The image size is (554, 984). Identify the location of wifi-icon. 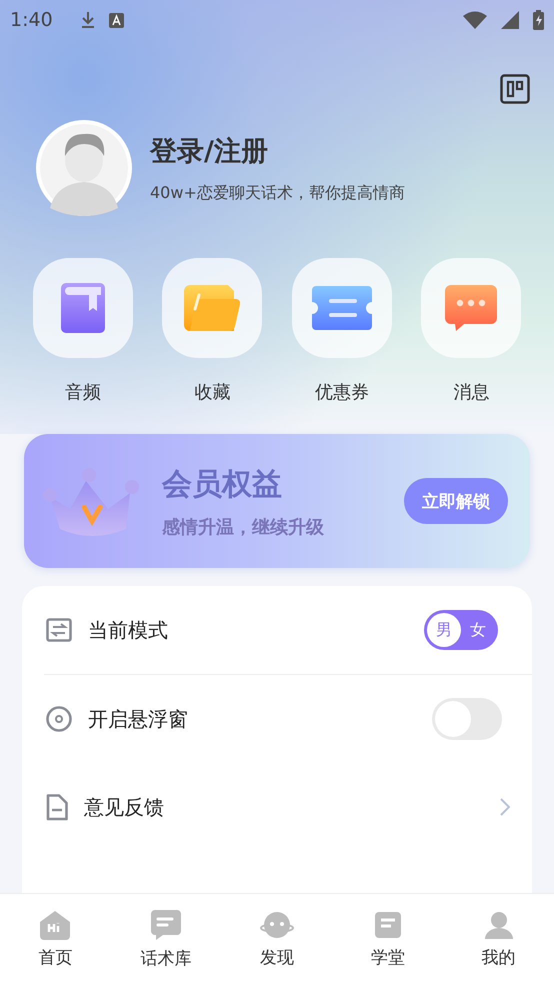
(475, 20).